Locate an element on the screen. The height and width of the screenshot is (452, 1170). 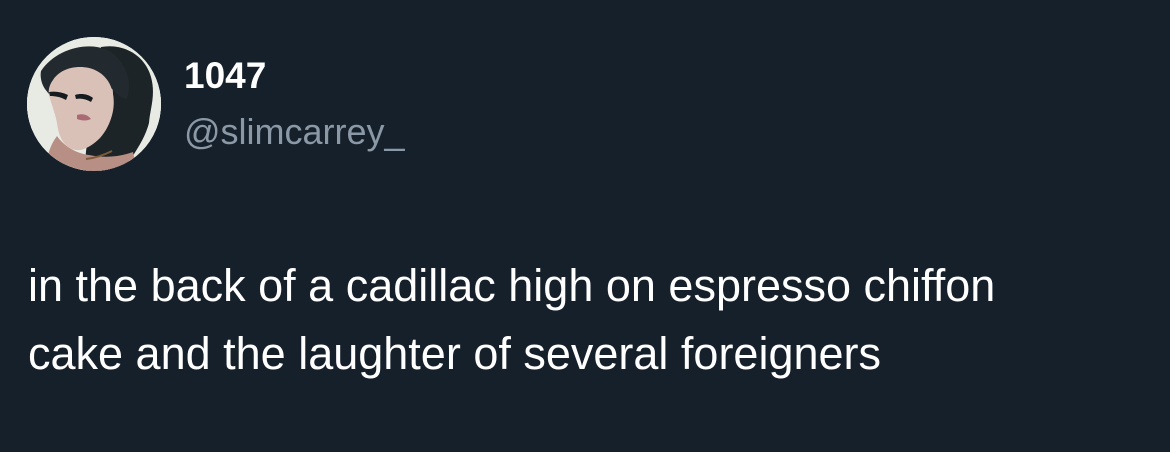
profile-photo-icon is located at coordinates (94, 104).